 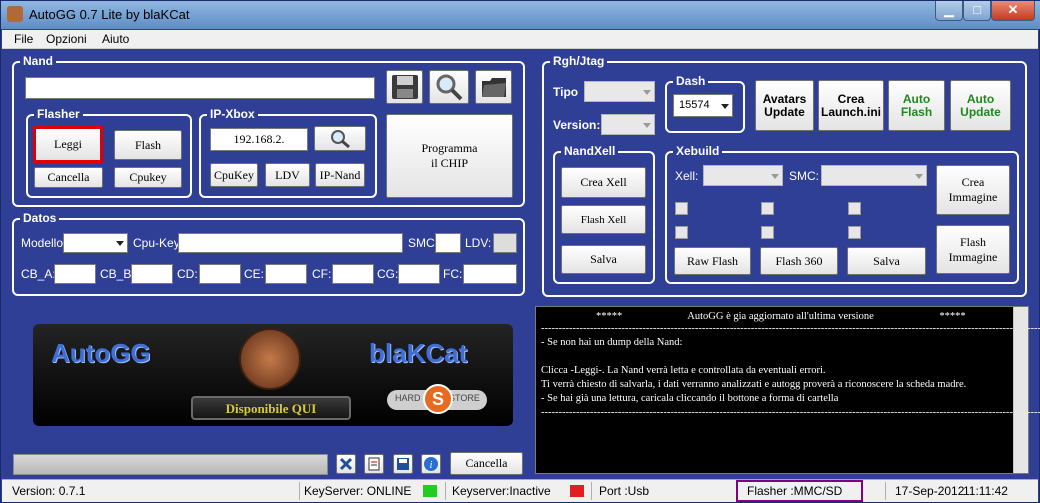 I want to click on avatar, so click(x=270, y=359).